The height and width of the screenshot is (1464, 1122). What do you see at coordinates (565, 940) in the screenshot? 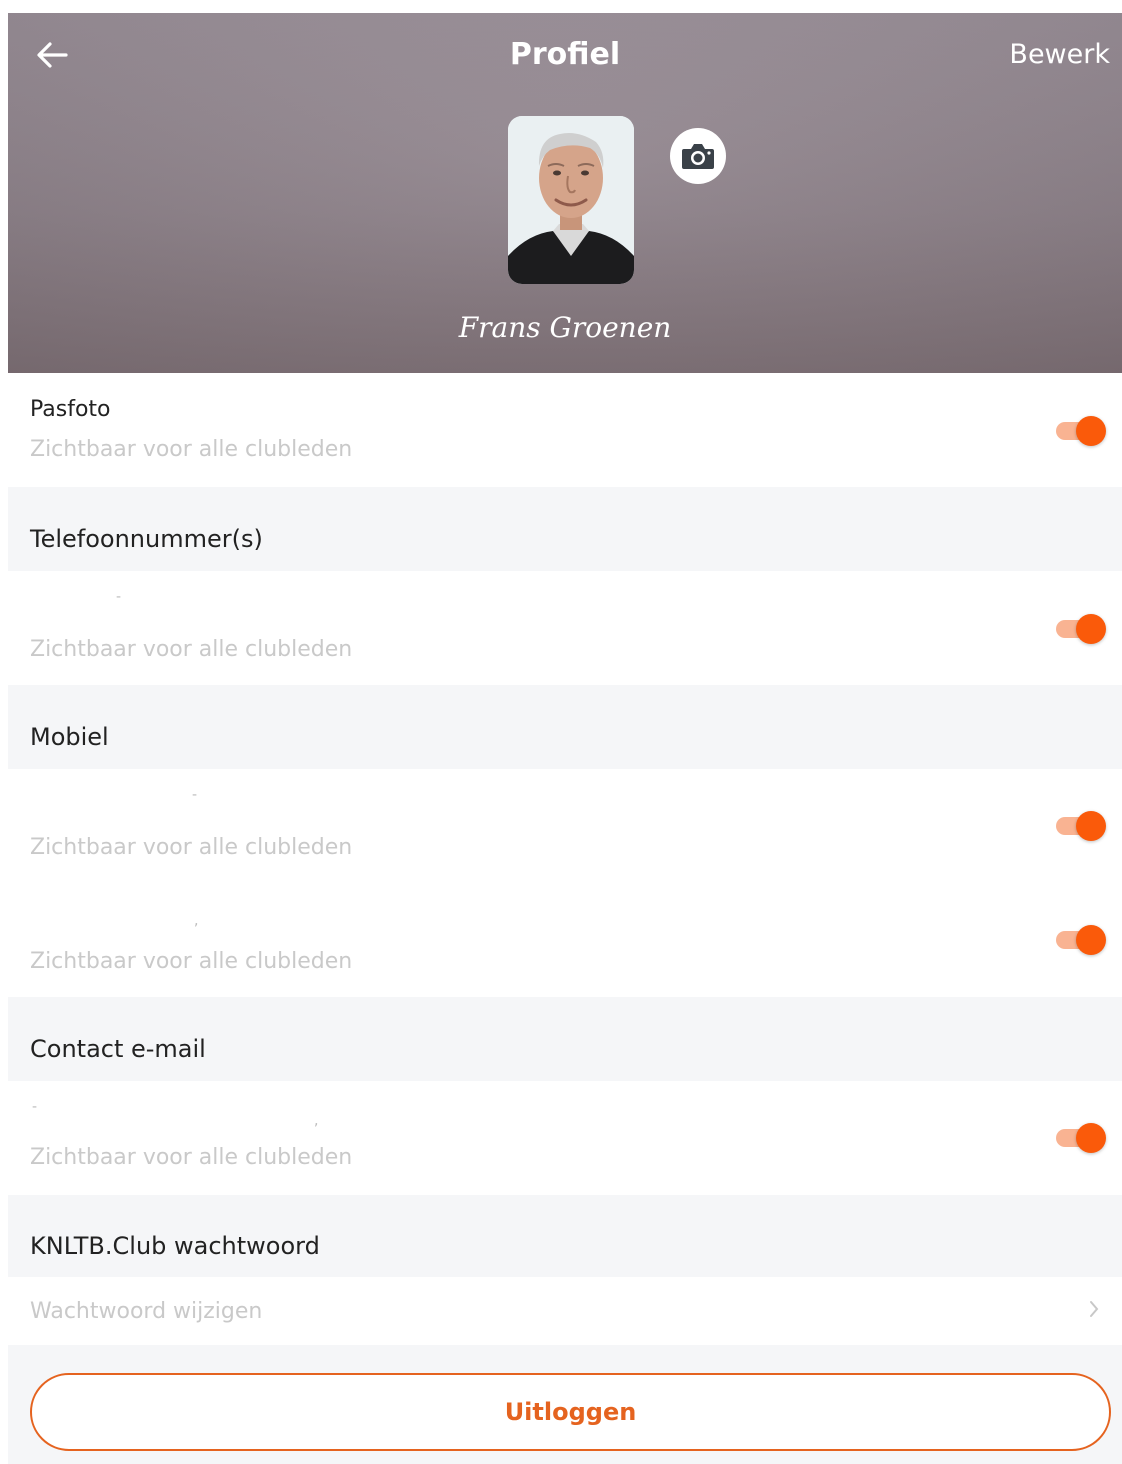
I see `mobiel-row-2: , Zichtbaar voor alle clubleden` at bounding box center [565, 940].